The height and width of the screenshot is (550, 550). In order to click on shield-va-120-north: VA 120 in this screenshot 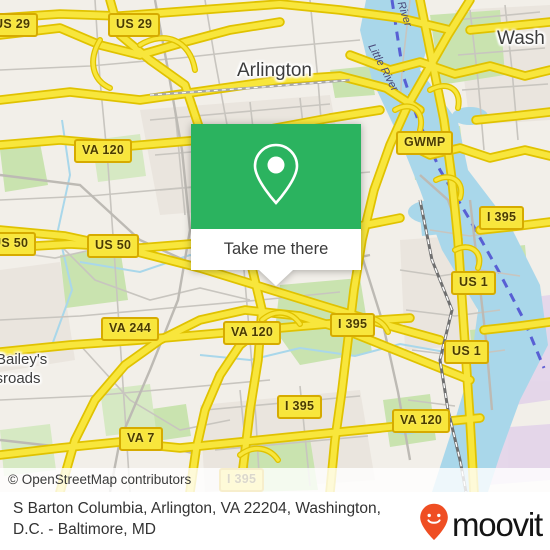, I will do `click(103, 151)`.